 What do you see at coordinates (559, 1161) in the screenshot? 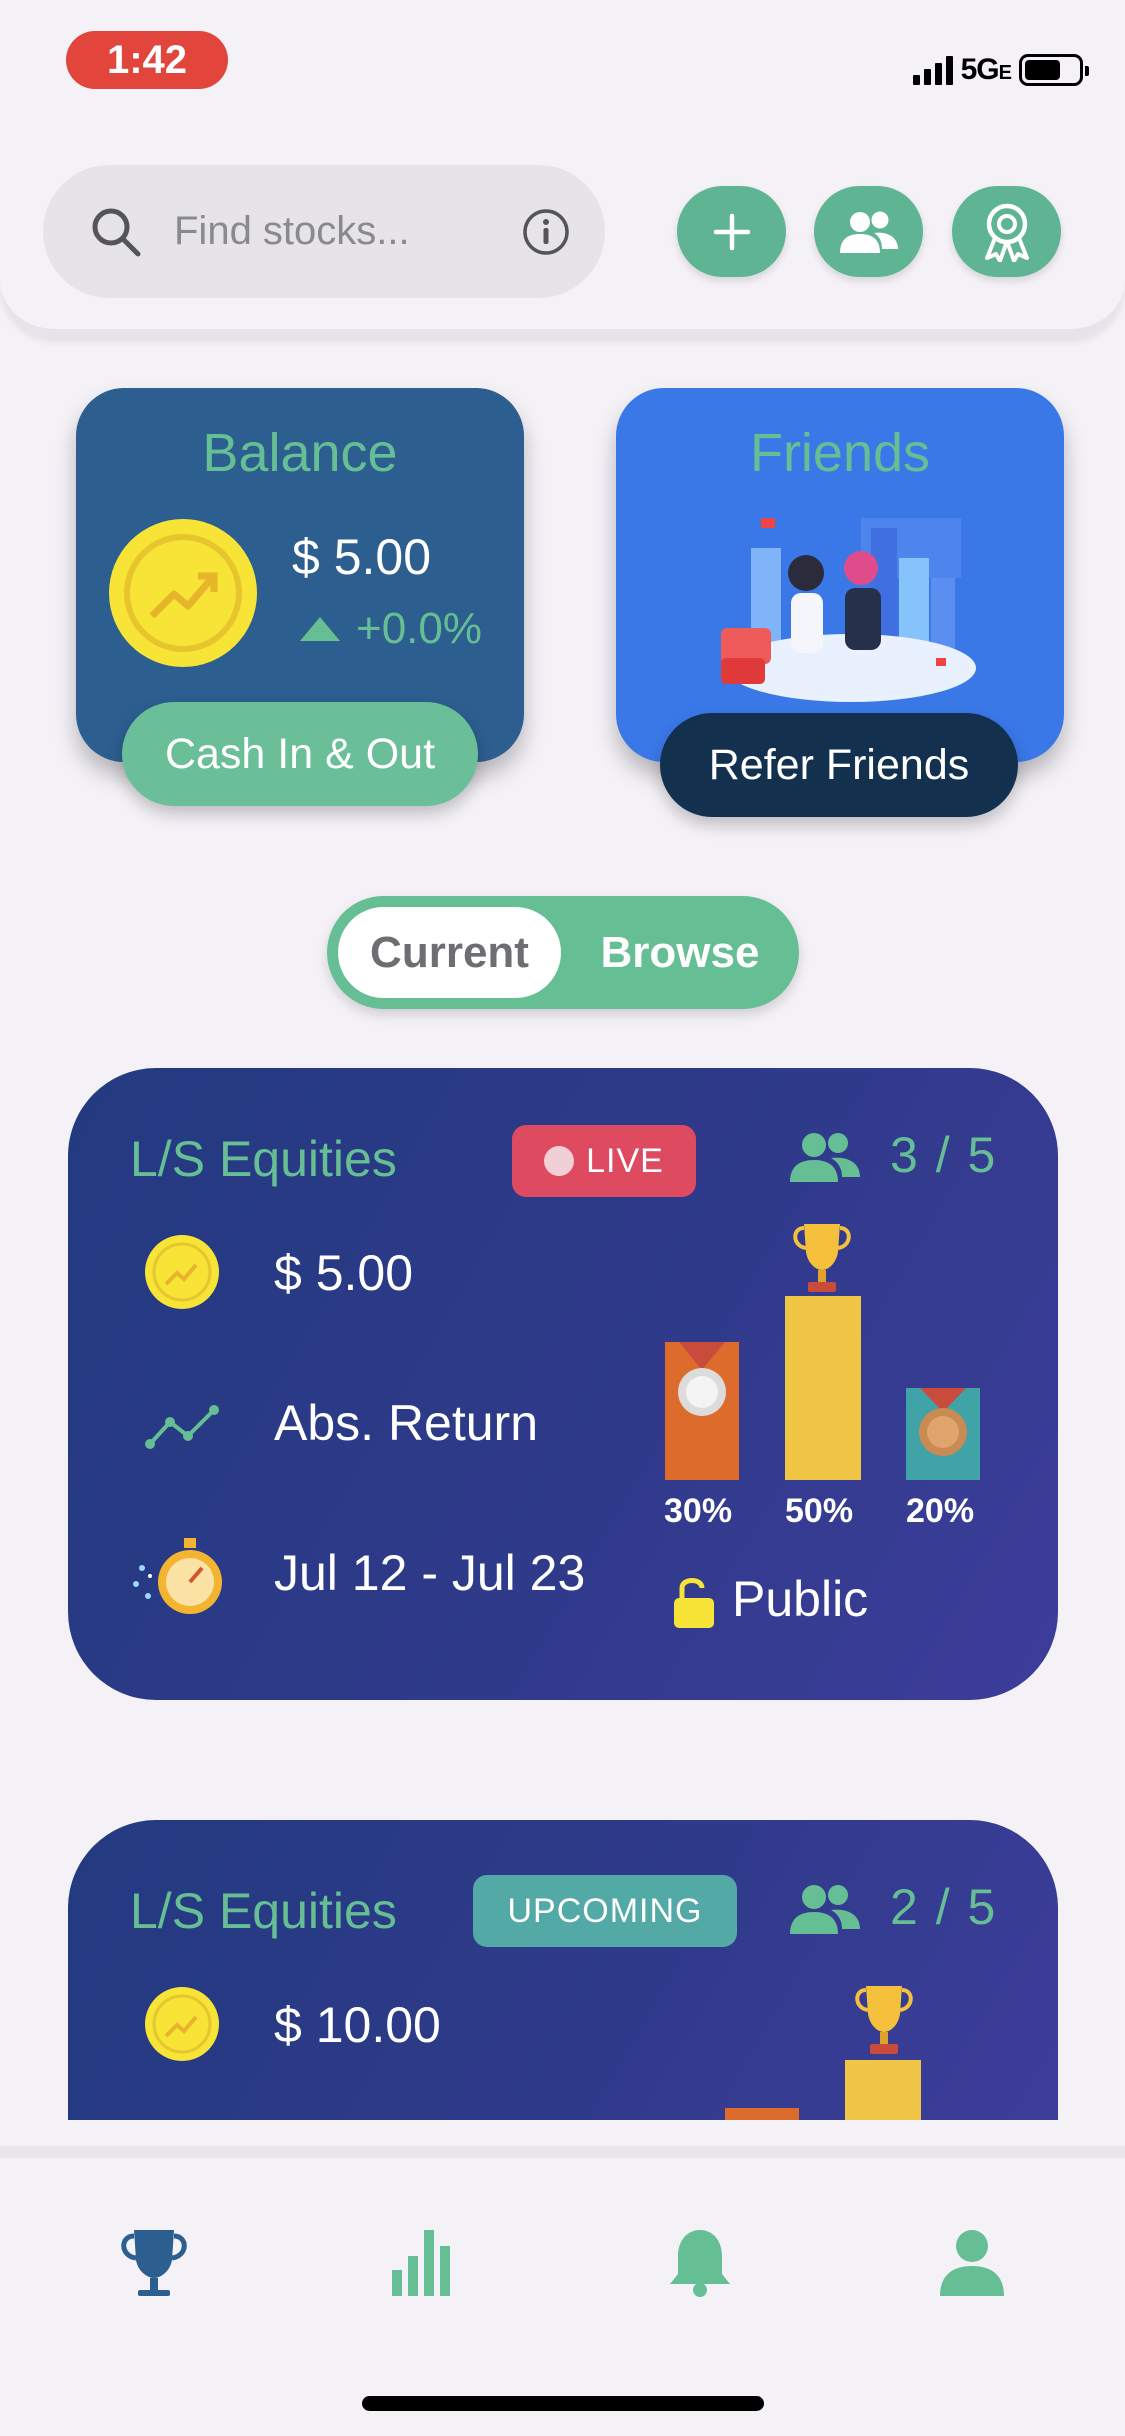
I see `live-dot-icon` at bounding box center [559, 1161].